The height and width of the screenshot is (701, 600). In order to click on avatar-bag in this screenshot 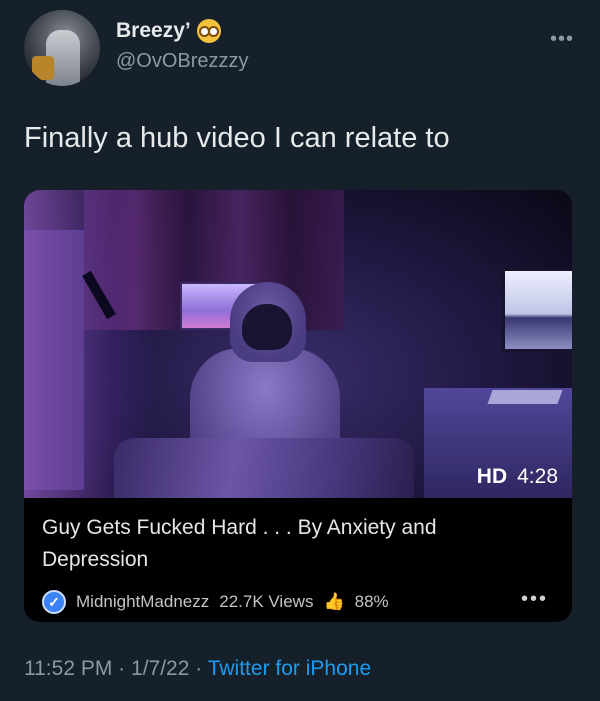, I will do `click(43, 68)`.